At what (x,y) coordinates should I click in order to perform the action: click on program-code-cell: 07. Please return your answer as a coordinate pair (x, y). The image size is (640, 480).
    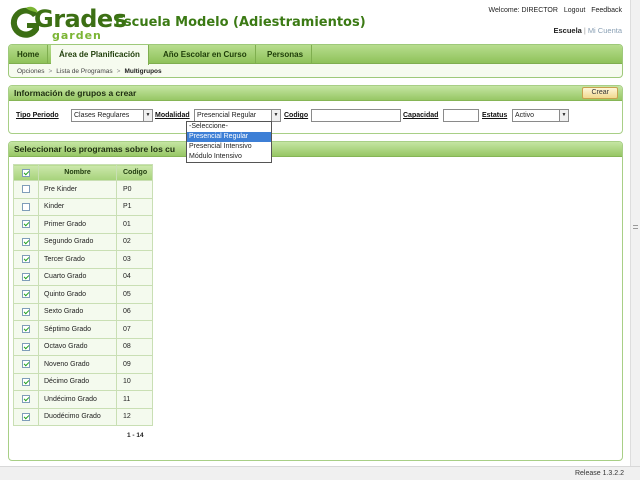
    Looking at the image, I should click on (134, 329).